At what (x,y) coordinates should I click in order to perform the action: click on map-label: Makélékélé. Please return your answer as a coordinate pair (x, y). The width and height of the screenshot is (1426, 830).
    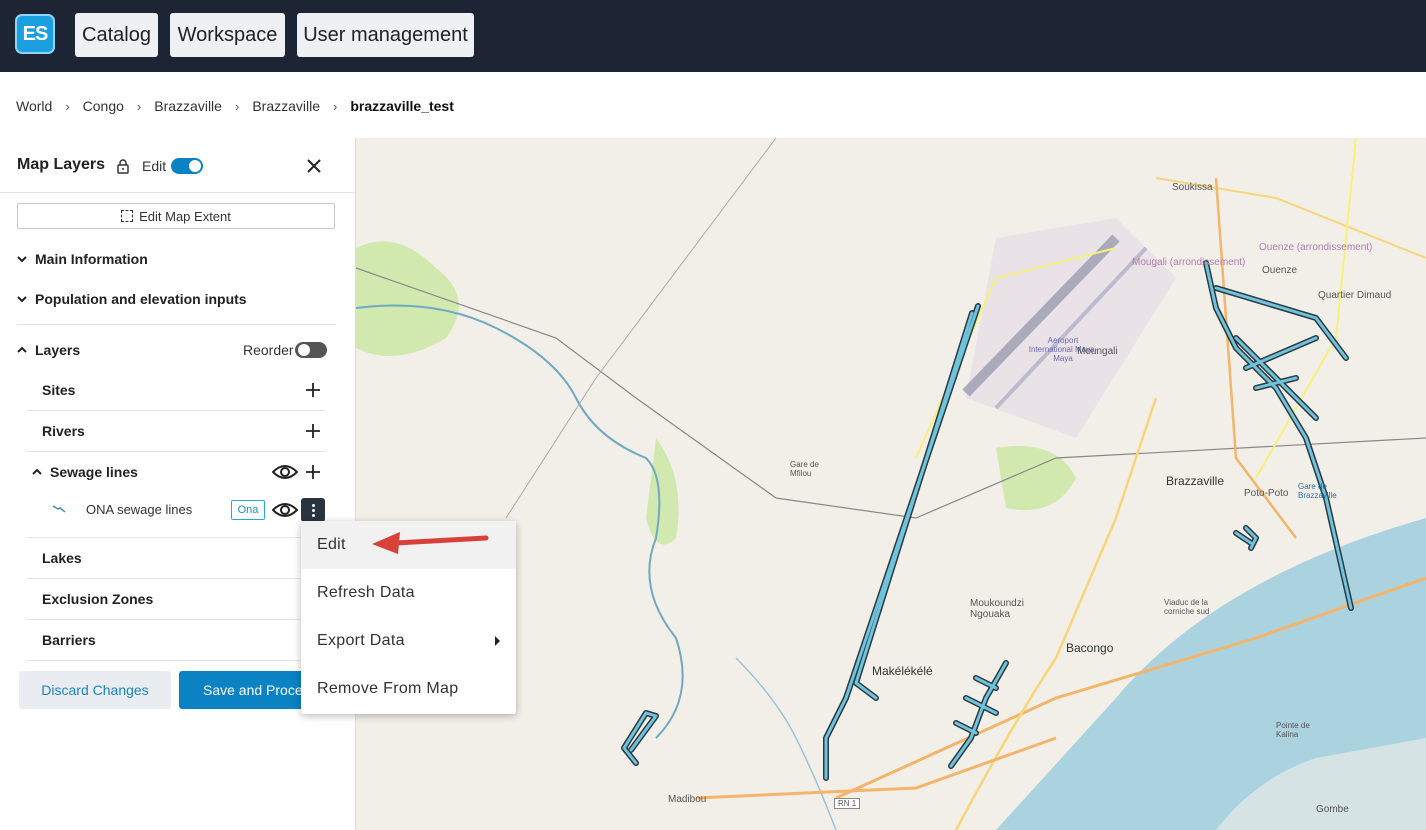
    Looking at the image, I should click on (902, 671).